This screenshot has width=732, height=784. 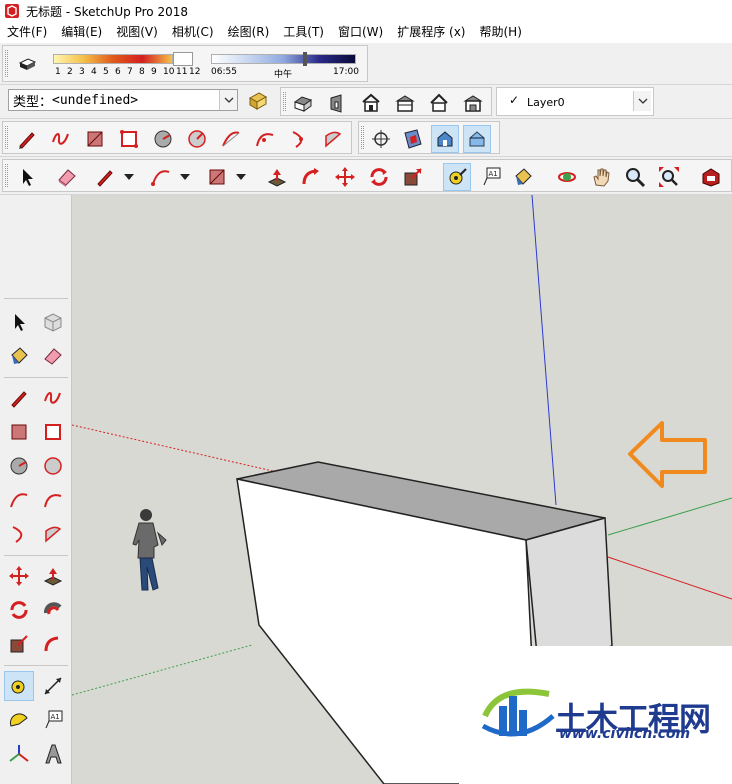 I want to click on select-tool-button-left, so click(x=19, y=322).